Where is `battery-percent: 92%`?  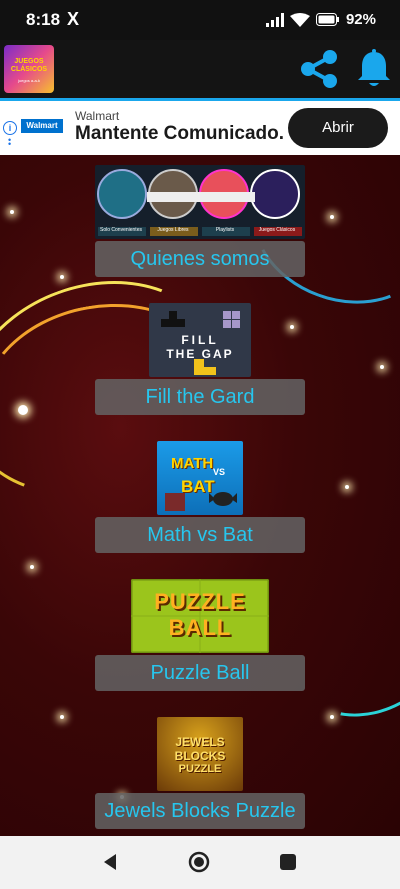
battery-percent: 92% is located at coordinates (360, 19).